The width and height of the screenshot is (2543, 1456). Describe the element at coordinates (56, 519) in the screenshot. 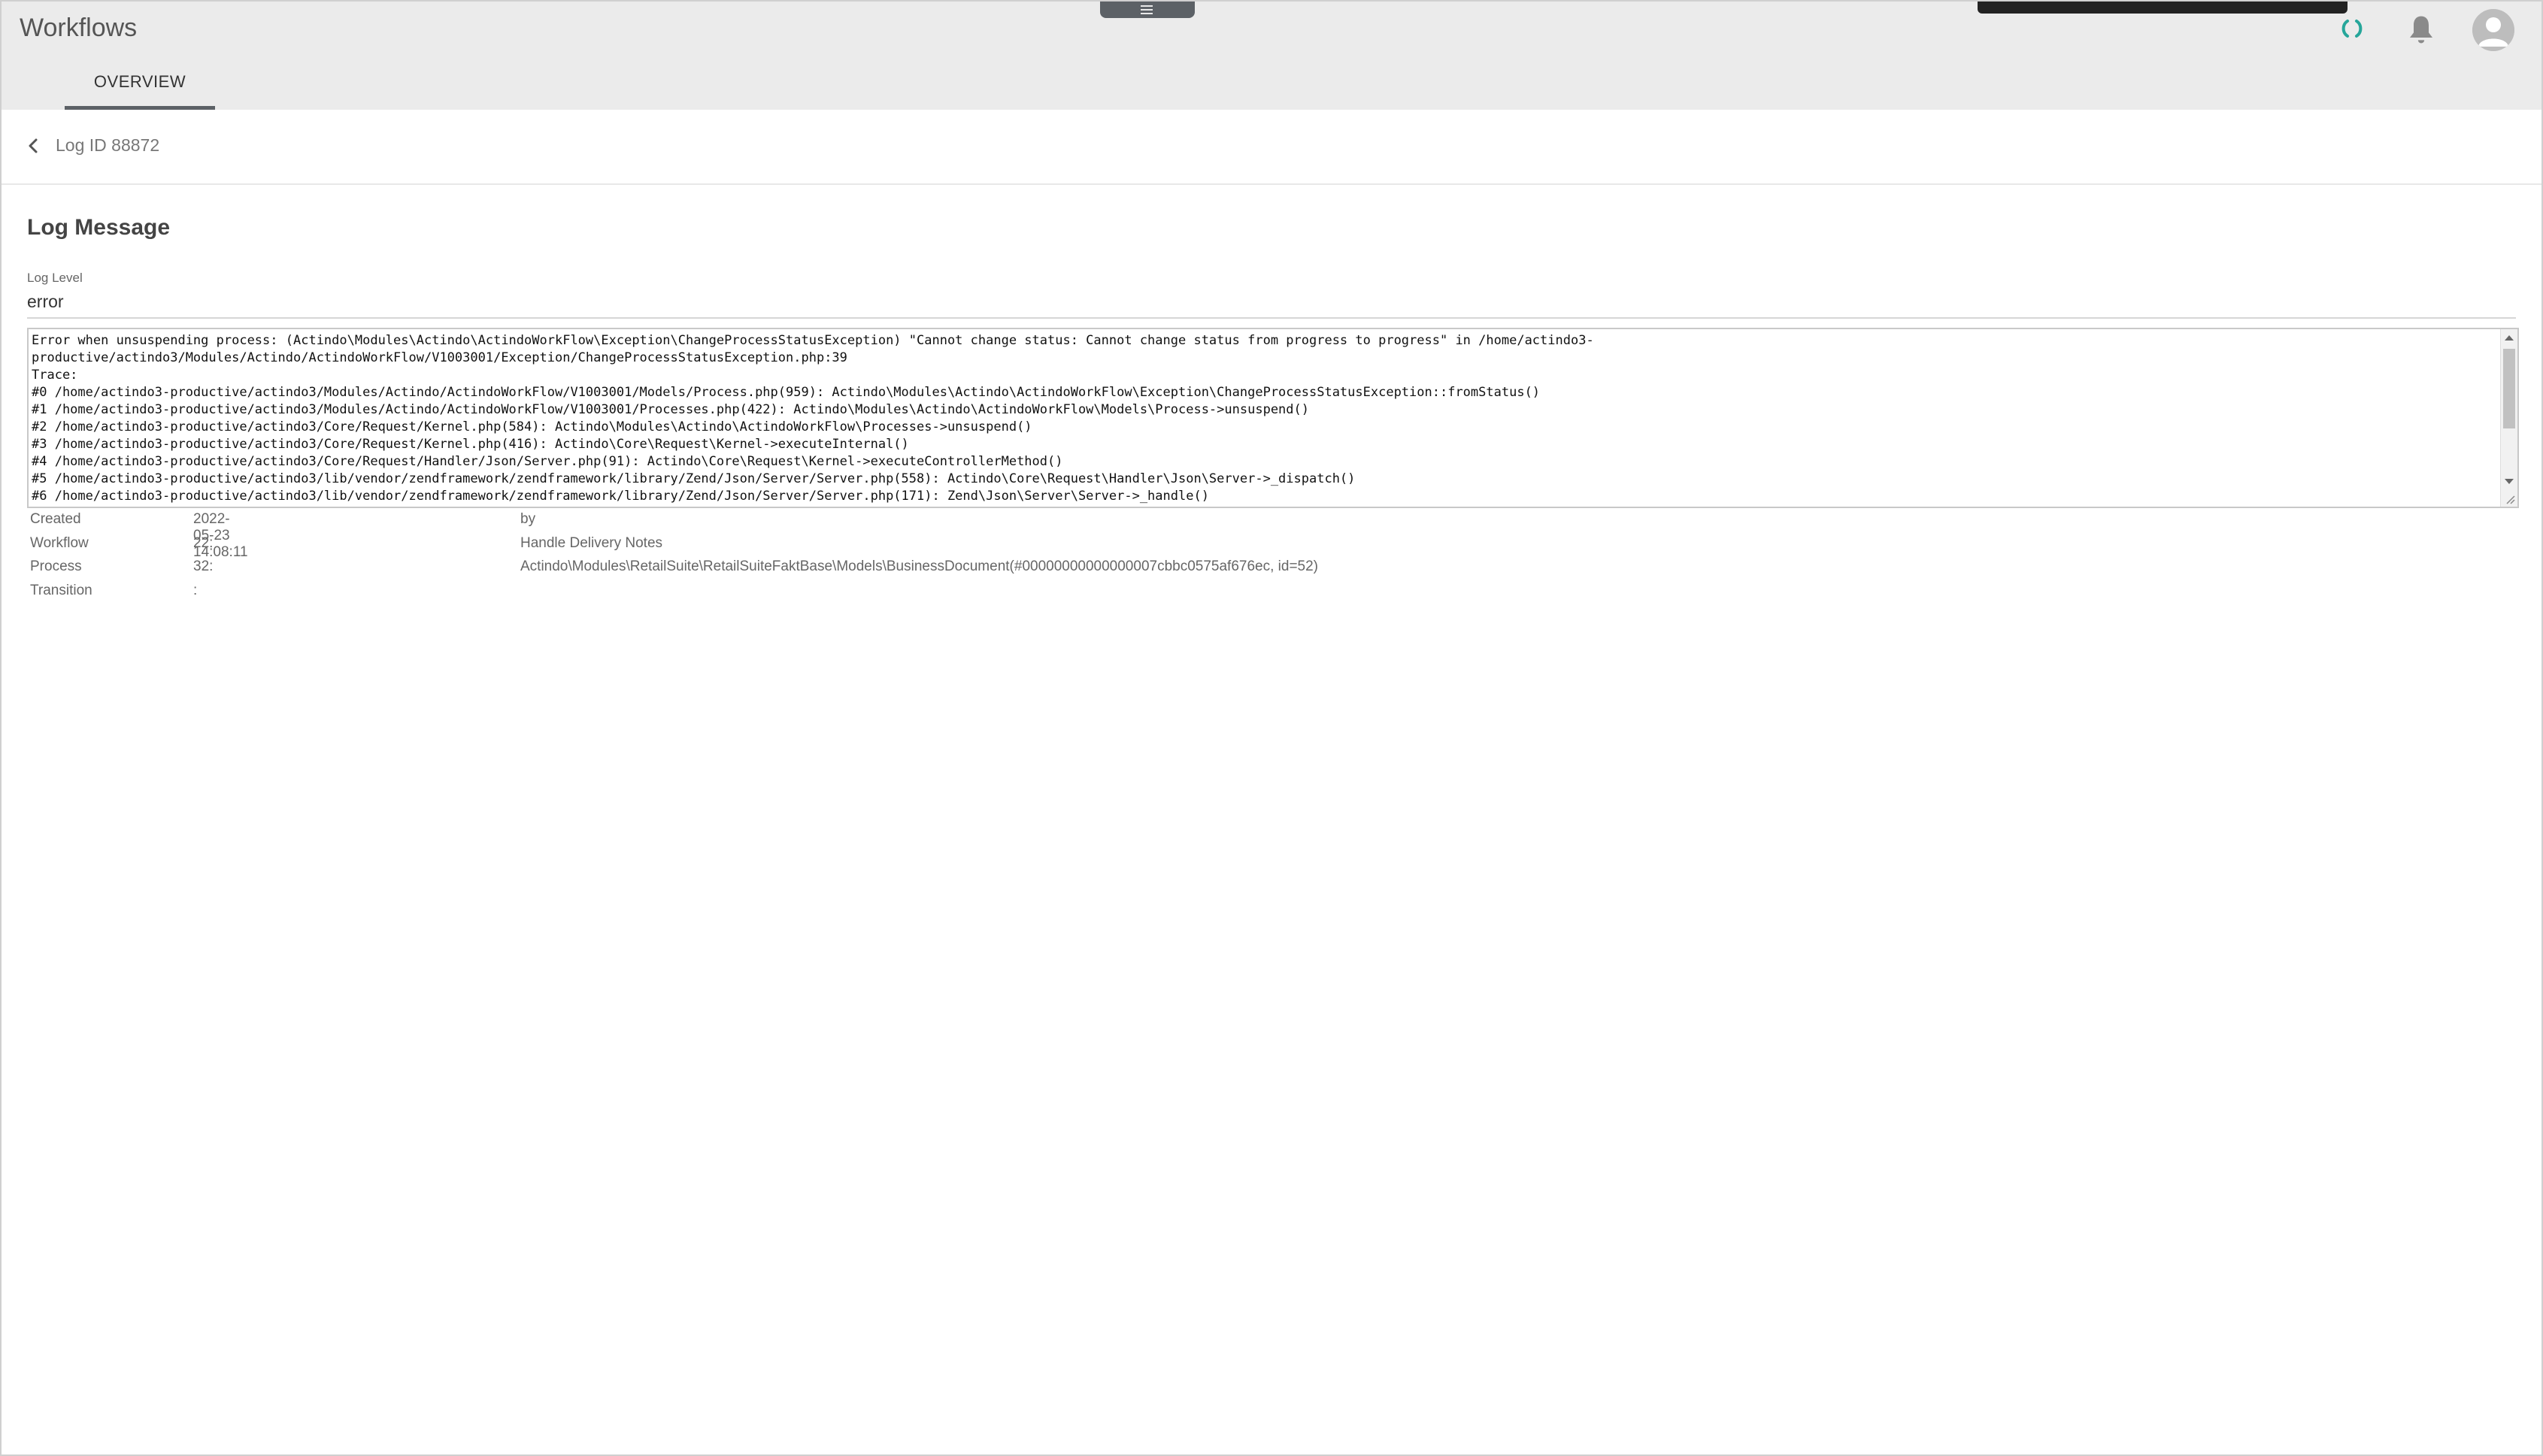

I see `created-label: Created` at that location.